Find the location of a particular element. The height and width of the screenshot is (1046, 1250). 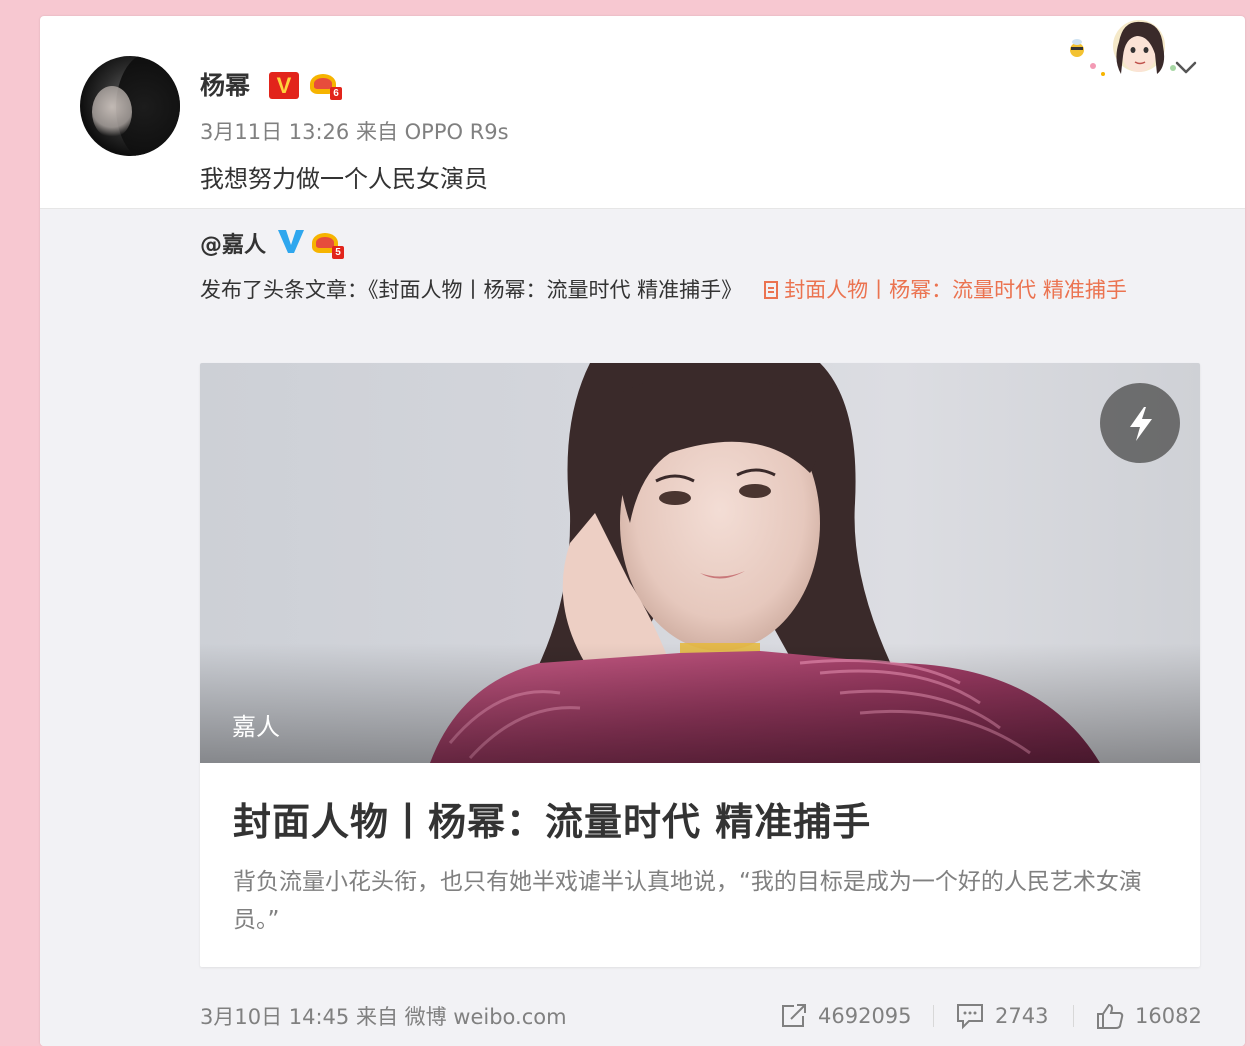

crown-icon: 6 is located at coordinates (325, 85).